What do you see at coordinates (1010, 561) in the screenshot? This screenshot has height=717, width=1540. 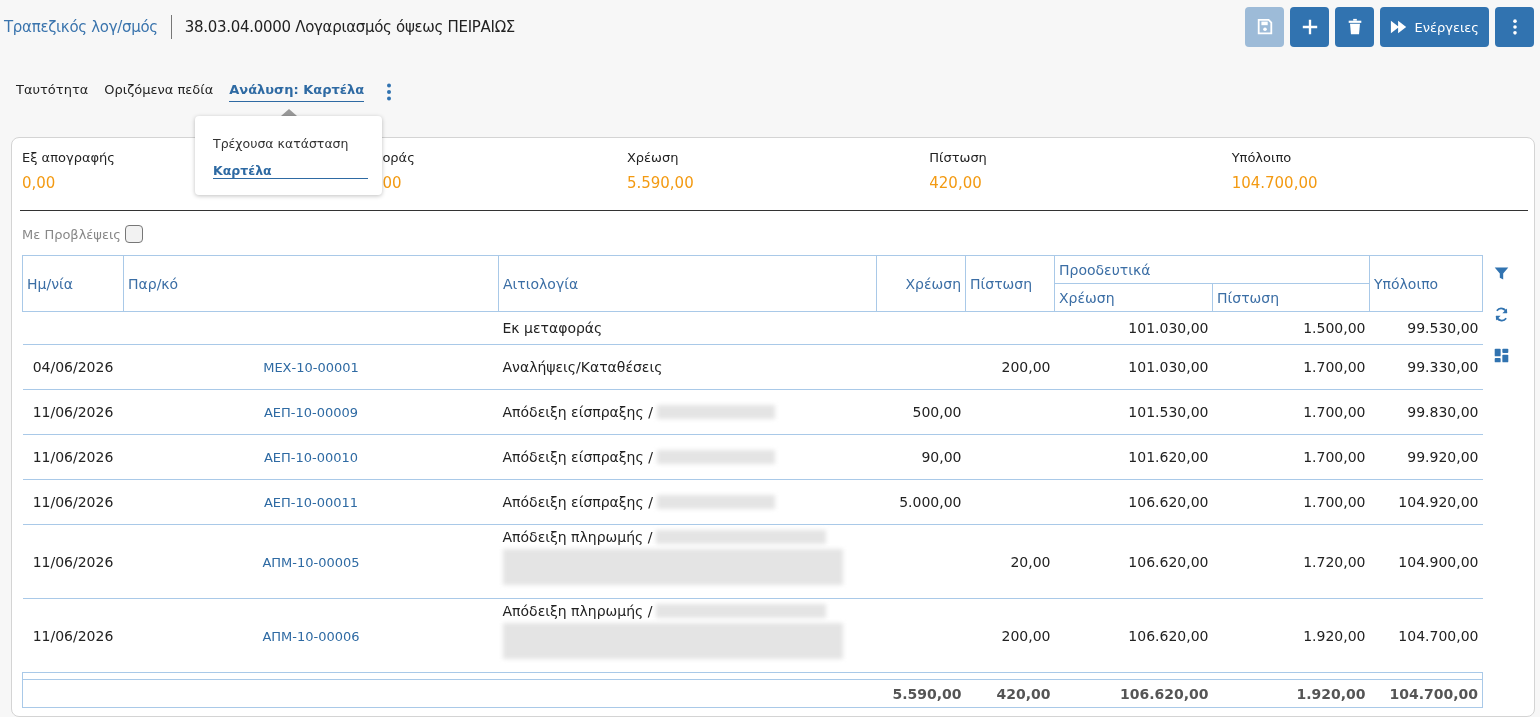 I see `amount-cell: 20,00` at bounding box center [1010, 561].